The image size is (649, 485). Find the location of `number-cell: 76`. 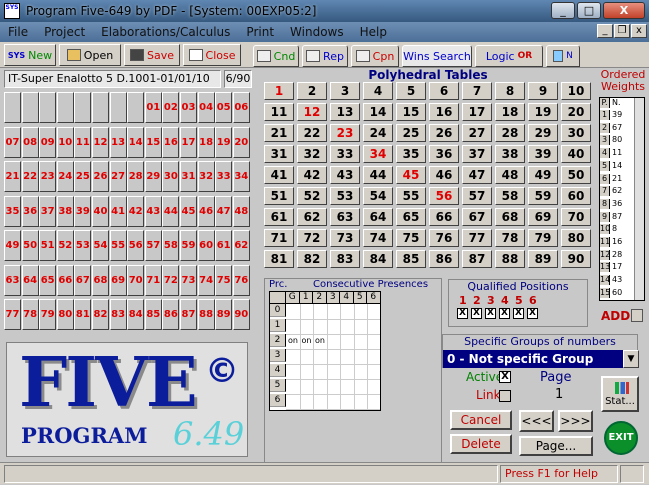

number-cell: 76 is located at coordinates (241, 280).